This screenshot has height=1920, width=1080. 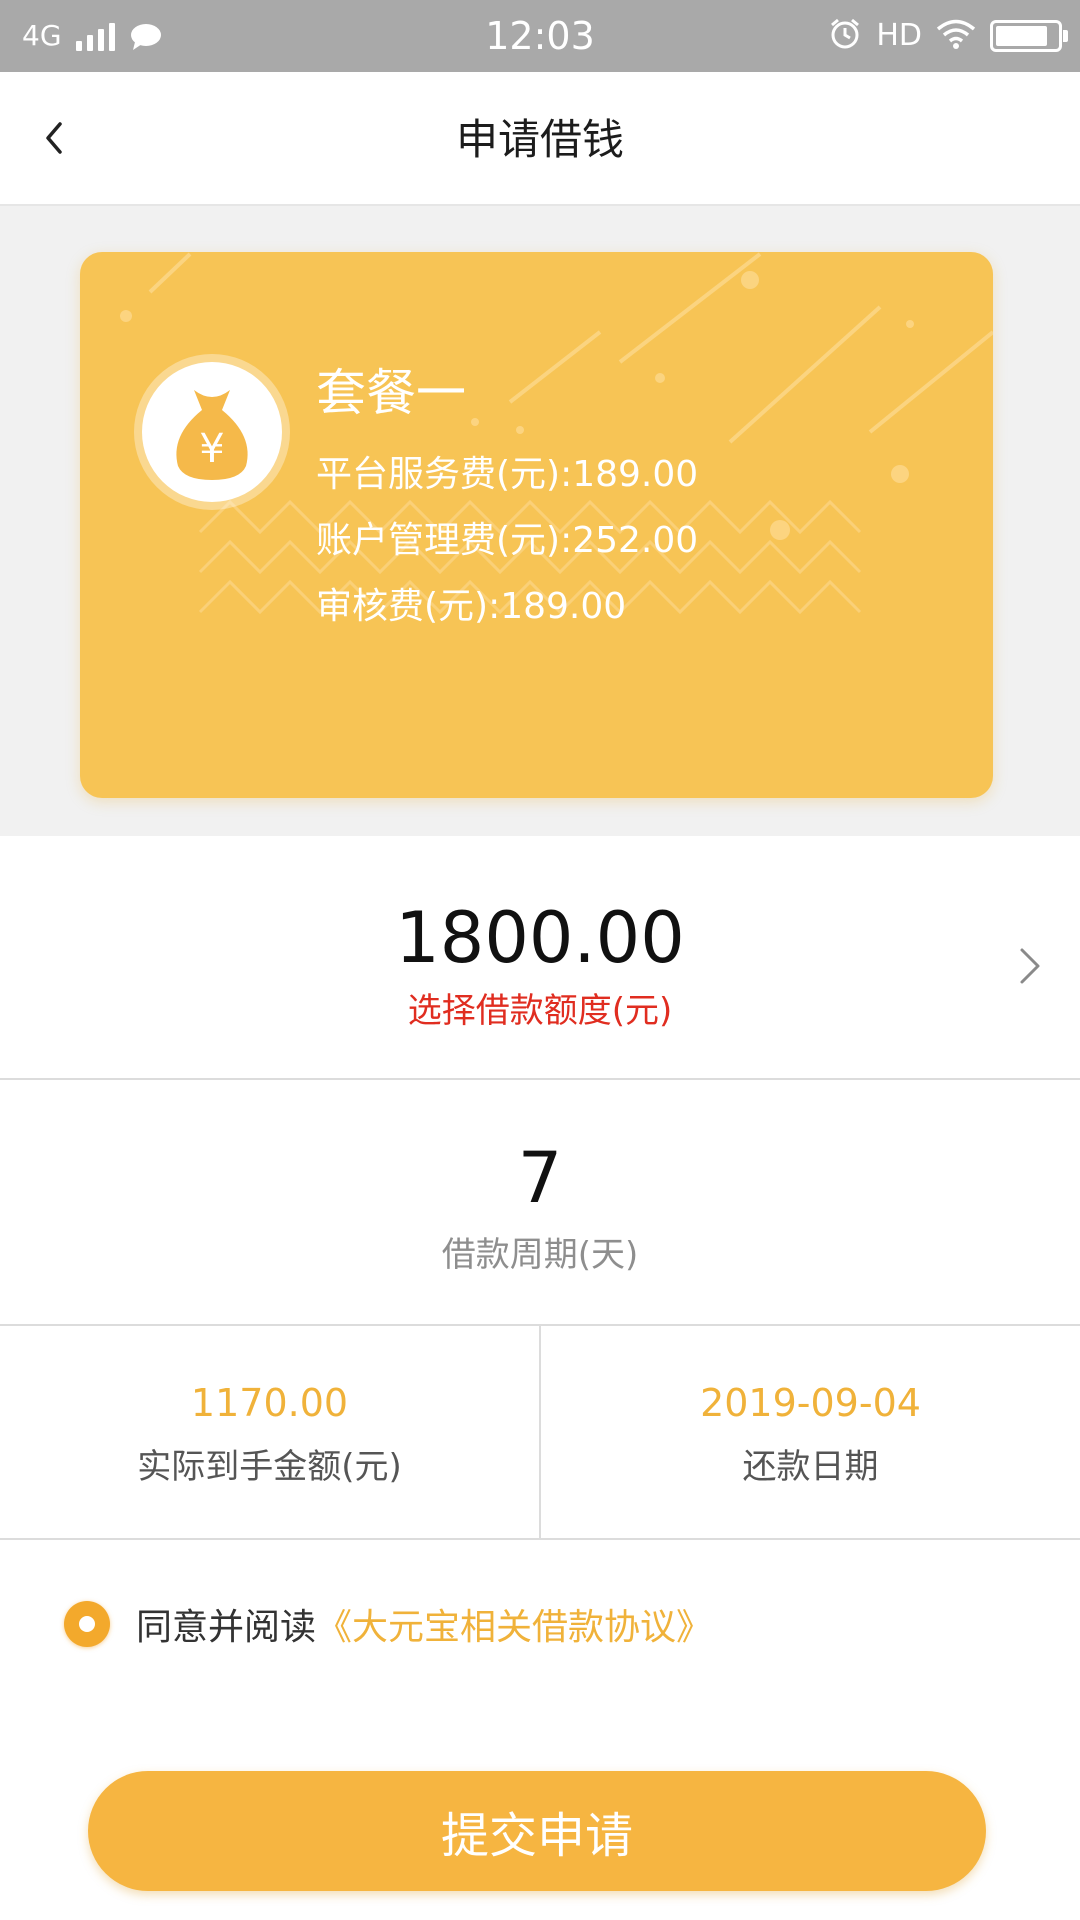 I want to click on loan-period-value: 7, so click(x=540, y=1178).